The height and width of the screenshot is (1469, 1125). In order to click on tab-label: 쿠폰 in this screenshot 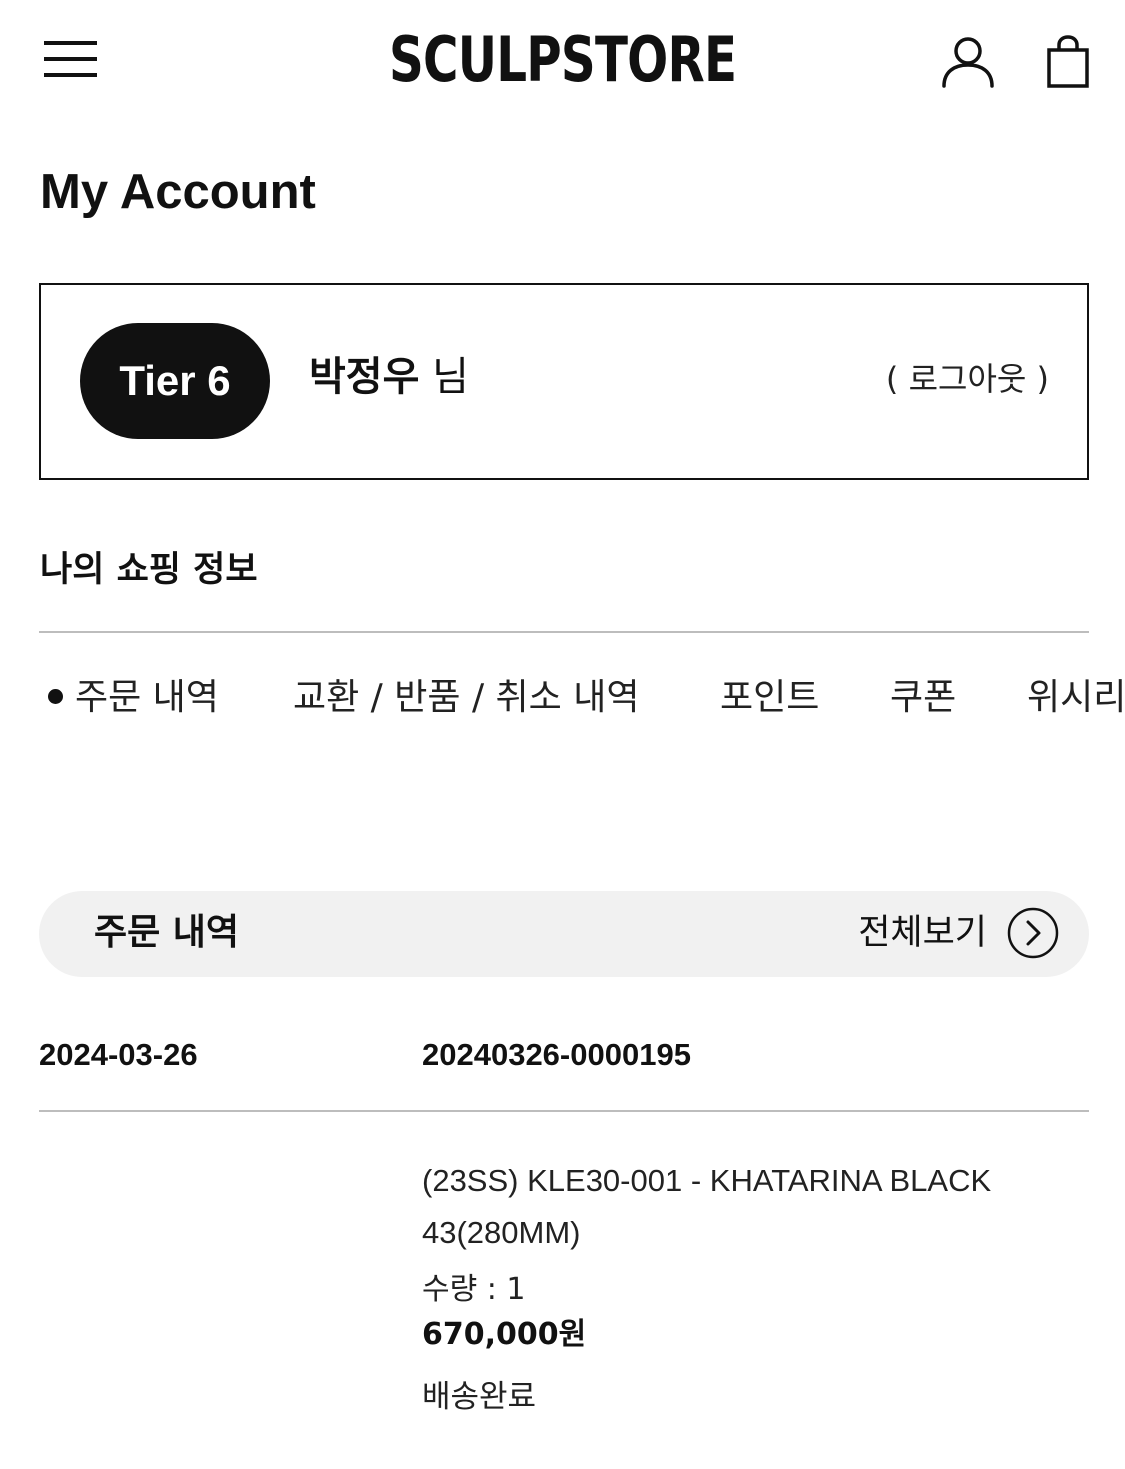, I will do `click(923, 697)`.